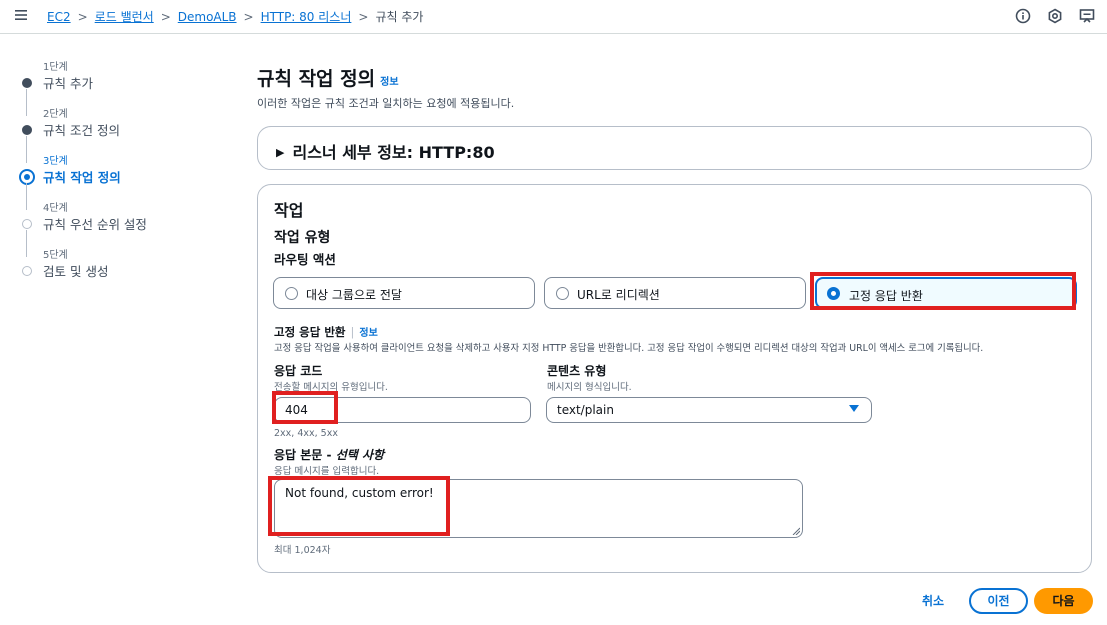  What do you see at coordinates (129, 180) in the screenshot?
I see `step-3: 3단계 규칙 작업 정의` at bounding box center [129, 180].